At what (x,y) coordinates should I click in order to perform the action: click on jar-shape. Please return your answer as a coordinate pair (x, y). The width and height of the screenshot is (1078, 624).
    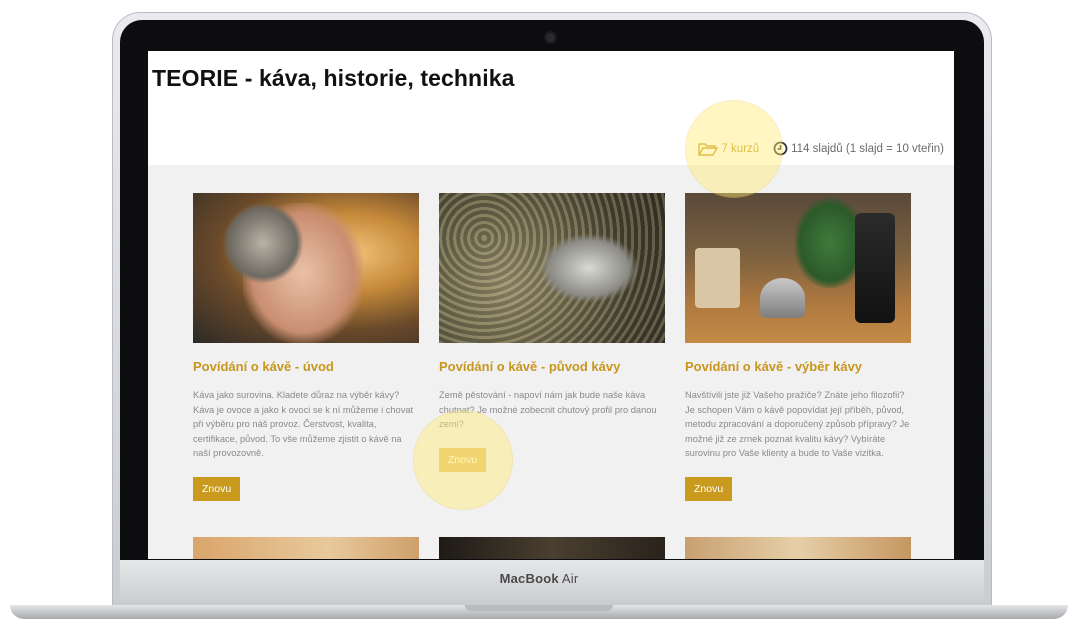
    Looking at the image, I should click on (263, 243).